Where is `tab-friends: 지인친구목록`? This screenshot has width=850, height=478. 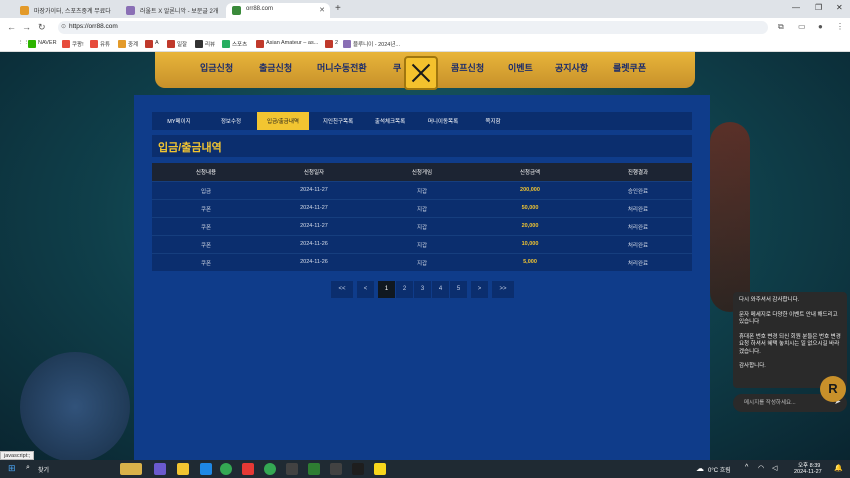
tab-friends: 지인친구목록 is located at coordinates (338, 121).